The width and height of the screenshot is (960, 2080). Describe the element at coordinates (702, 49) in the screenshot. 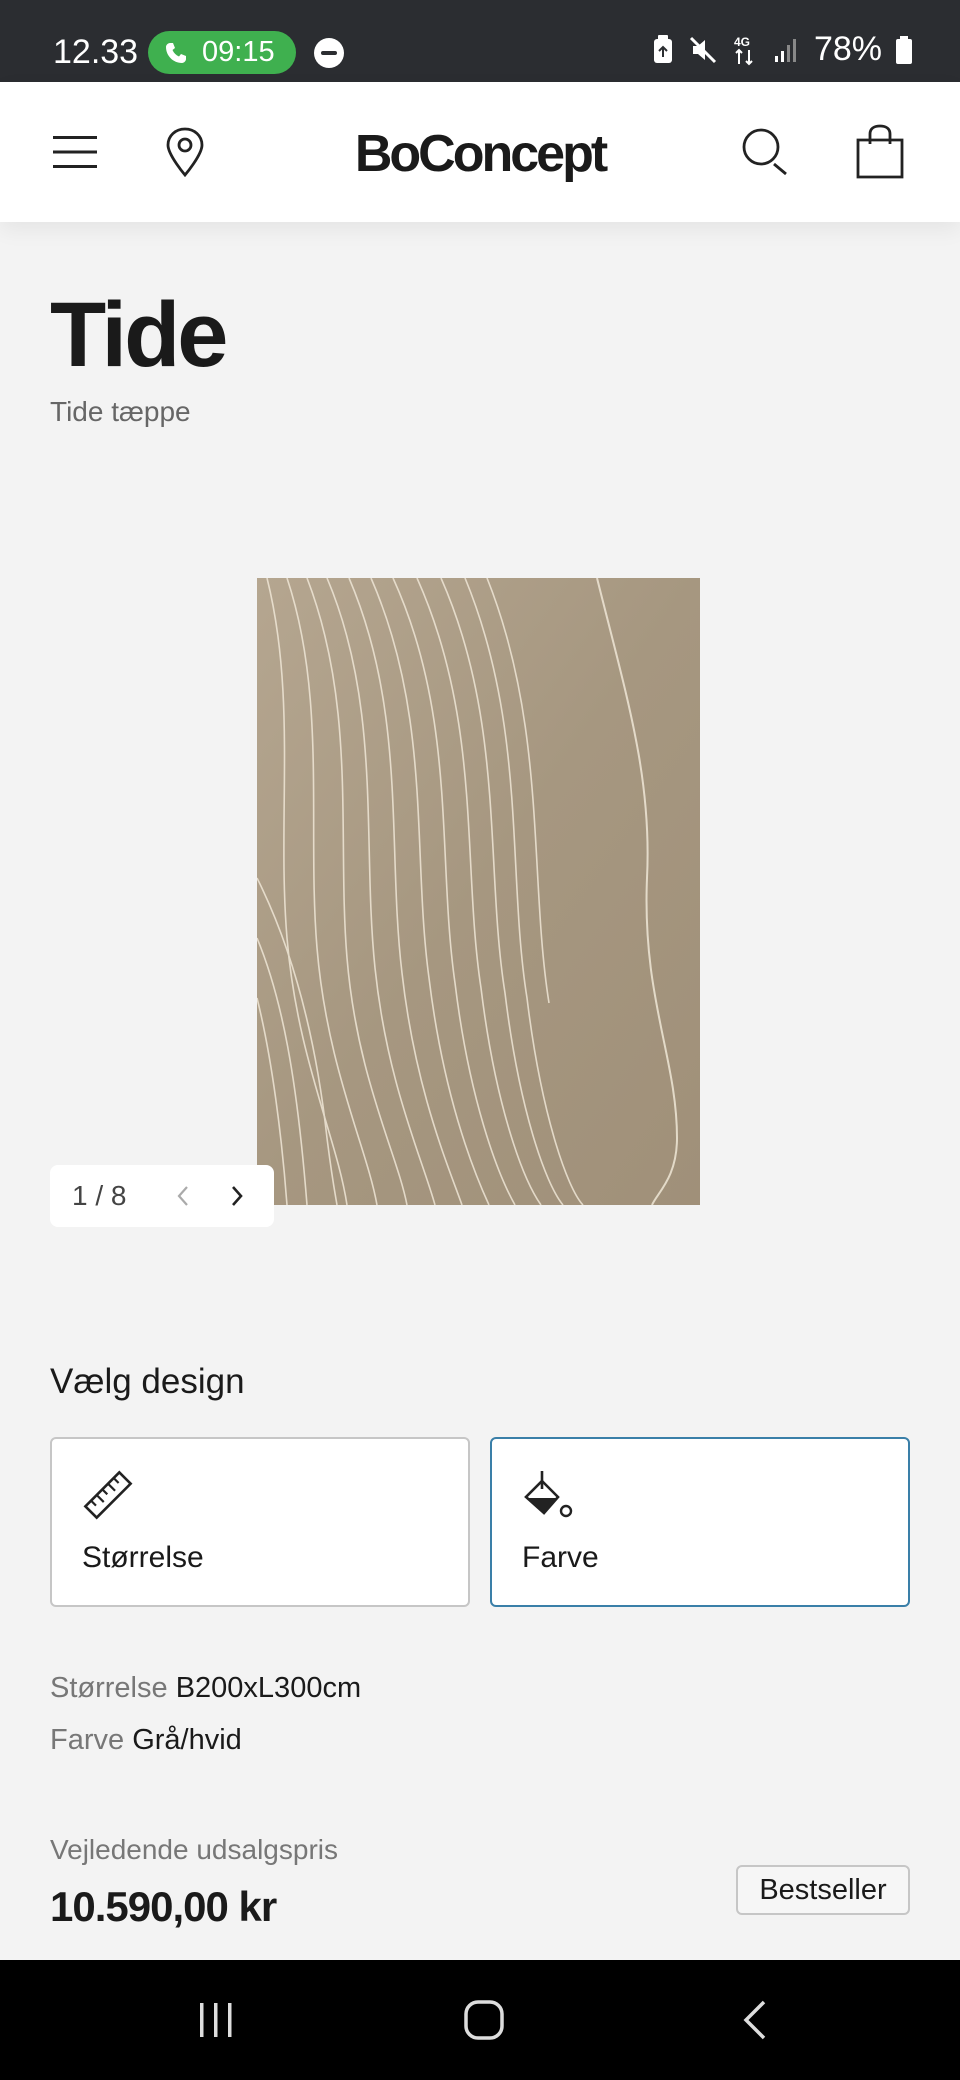

I see `mute-icon` at that location.